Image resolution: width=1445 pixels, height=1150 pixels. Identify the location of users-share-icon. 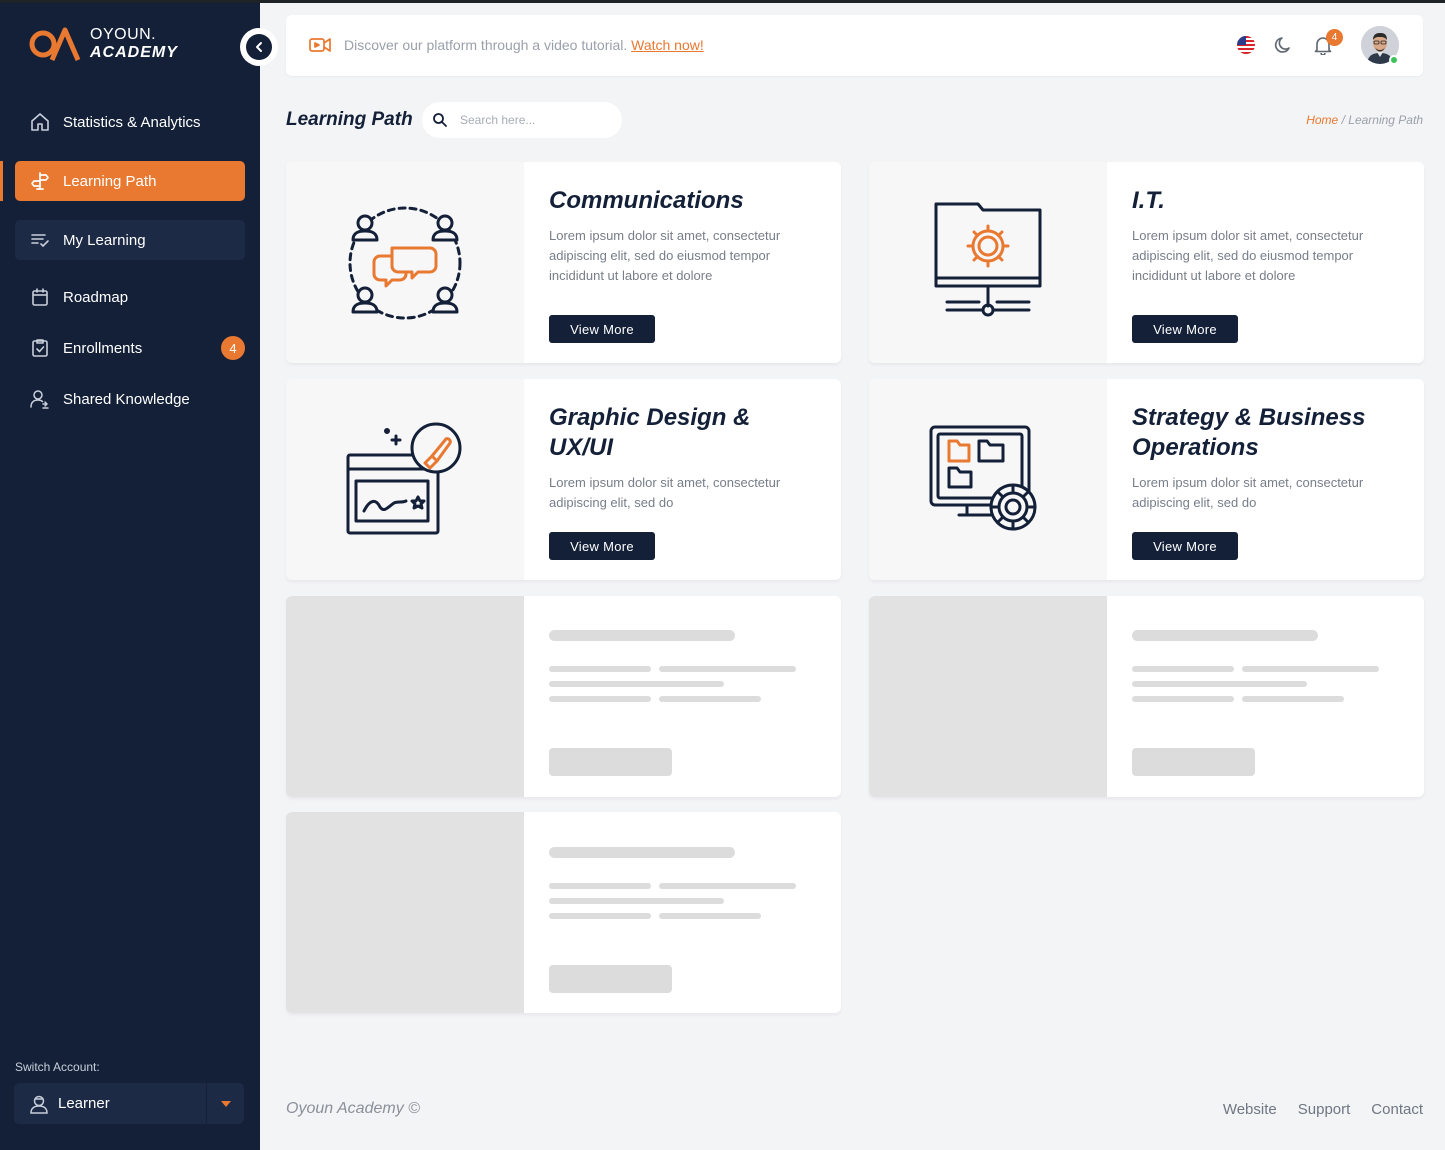
(40, 399).